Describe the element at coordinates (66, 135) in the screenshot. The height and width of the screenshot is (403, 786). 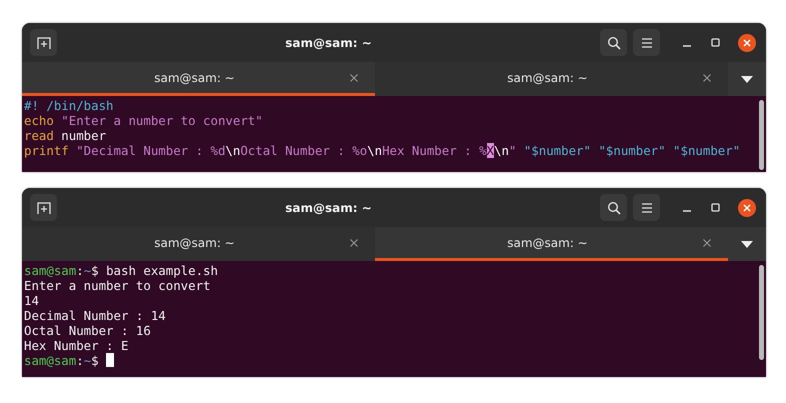
I see `terminal-line: read number` at that location.